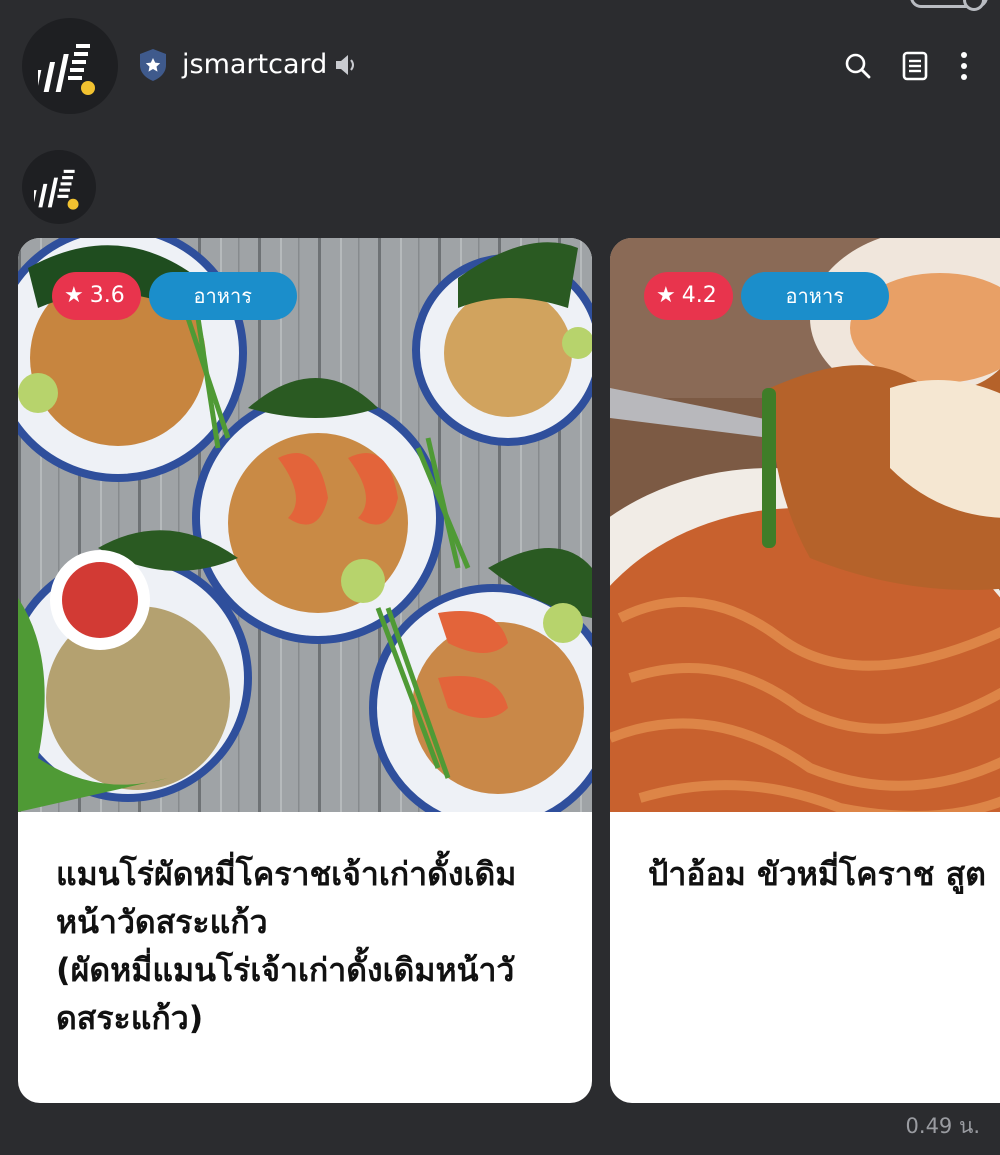 The image size is (1000, 1155). I want to click on card-badges: ★ 3.6 อาหาร, so click(174, 296).